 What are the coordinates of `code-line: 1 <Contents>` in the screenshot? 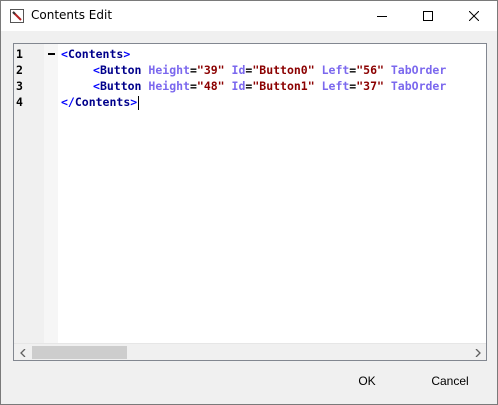 It's located at (250, 54).